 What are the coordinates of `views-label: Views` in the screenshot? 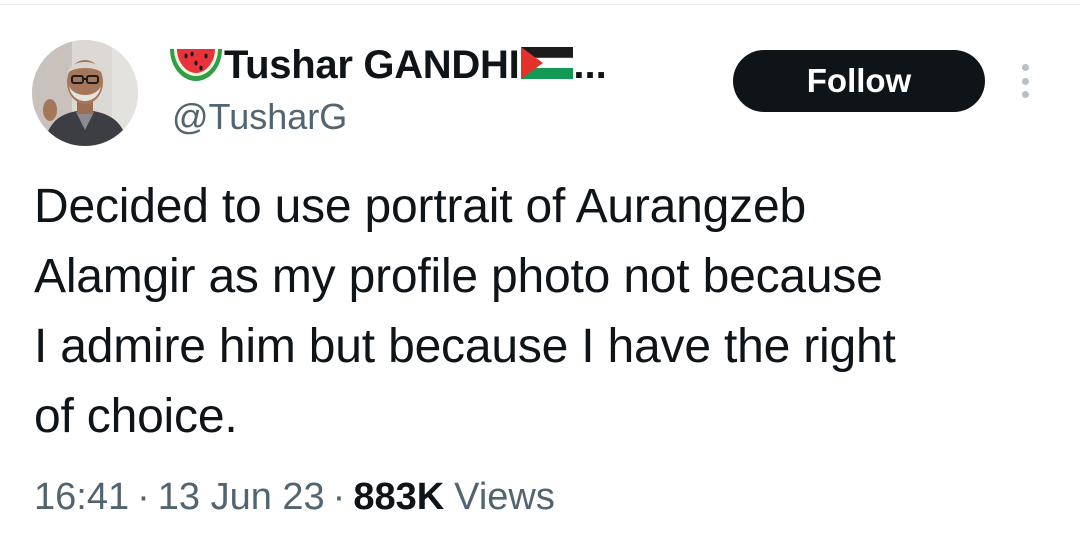 It's located at (504, 497).